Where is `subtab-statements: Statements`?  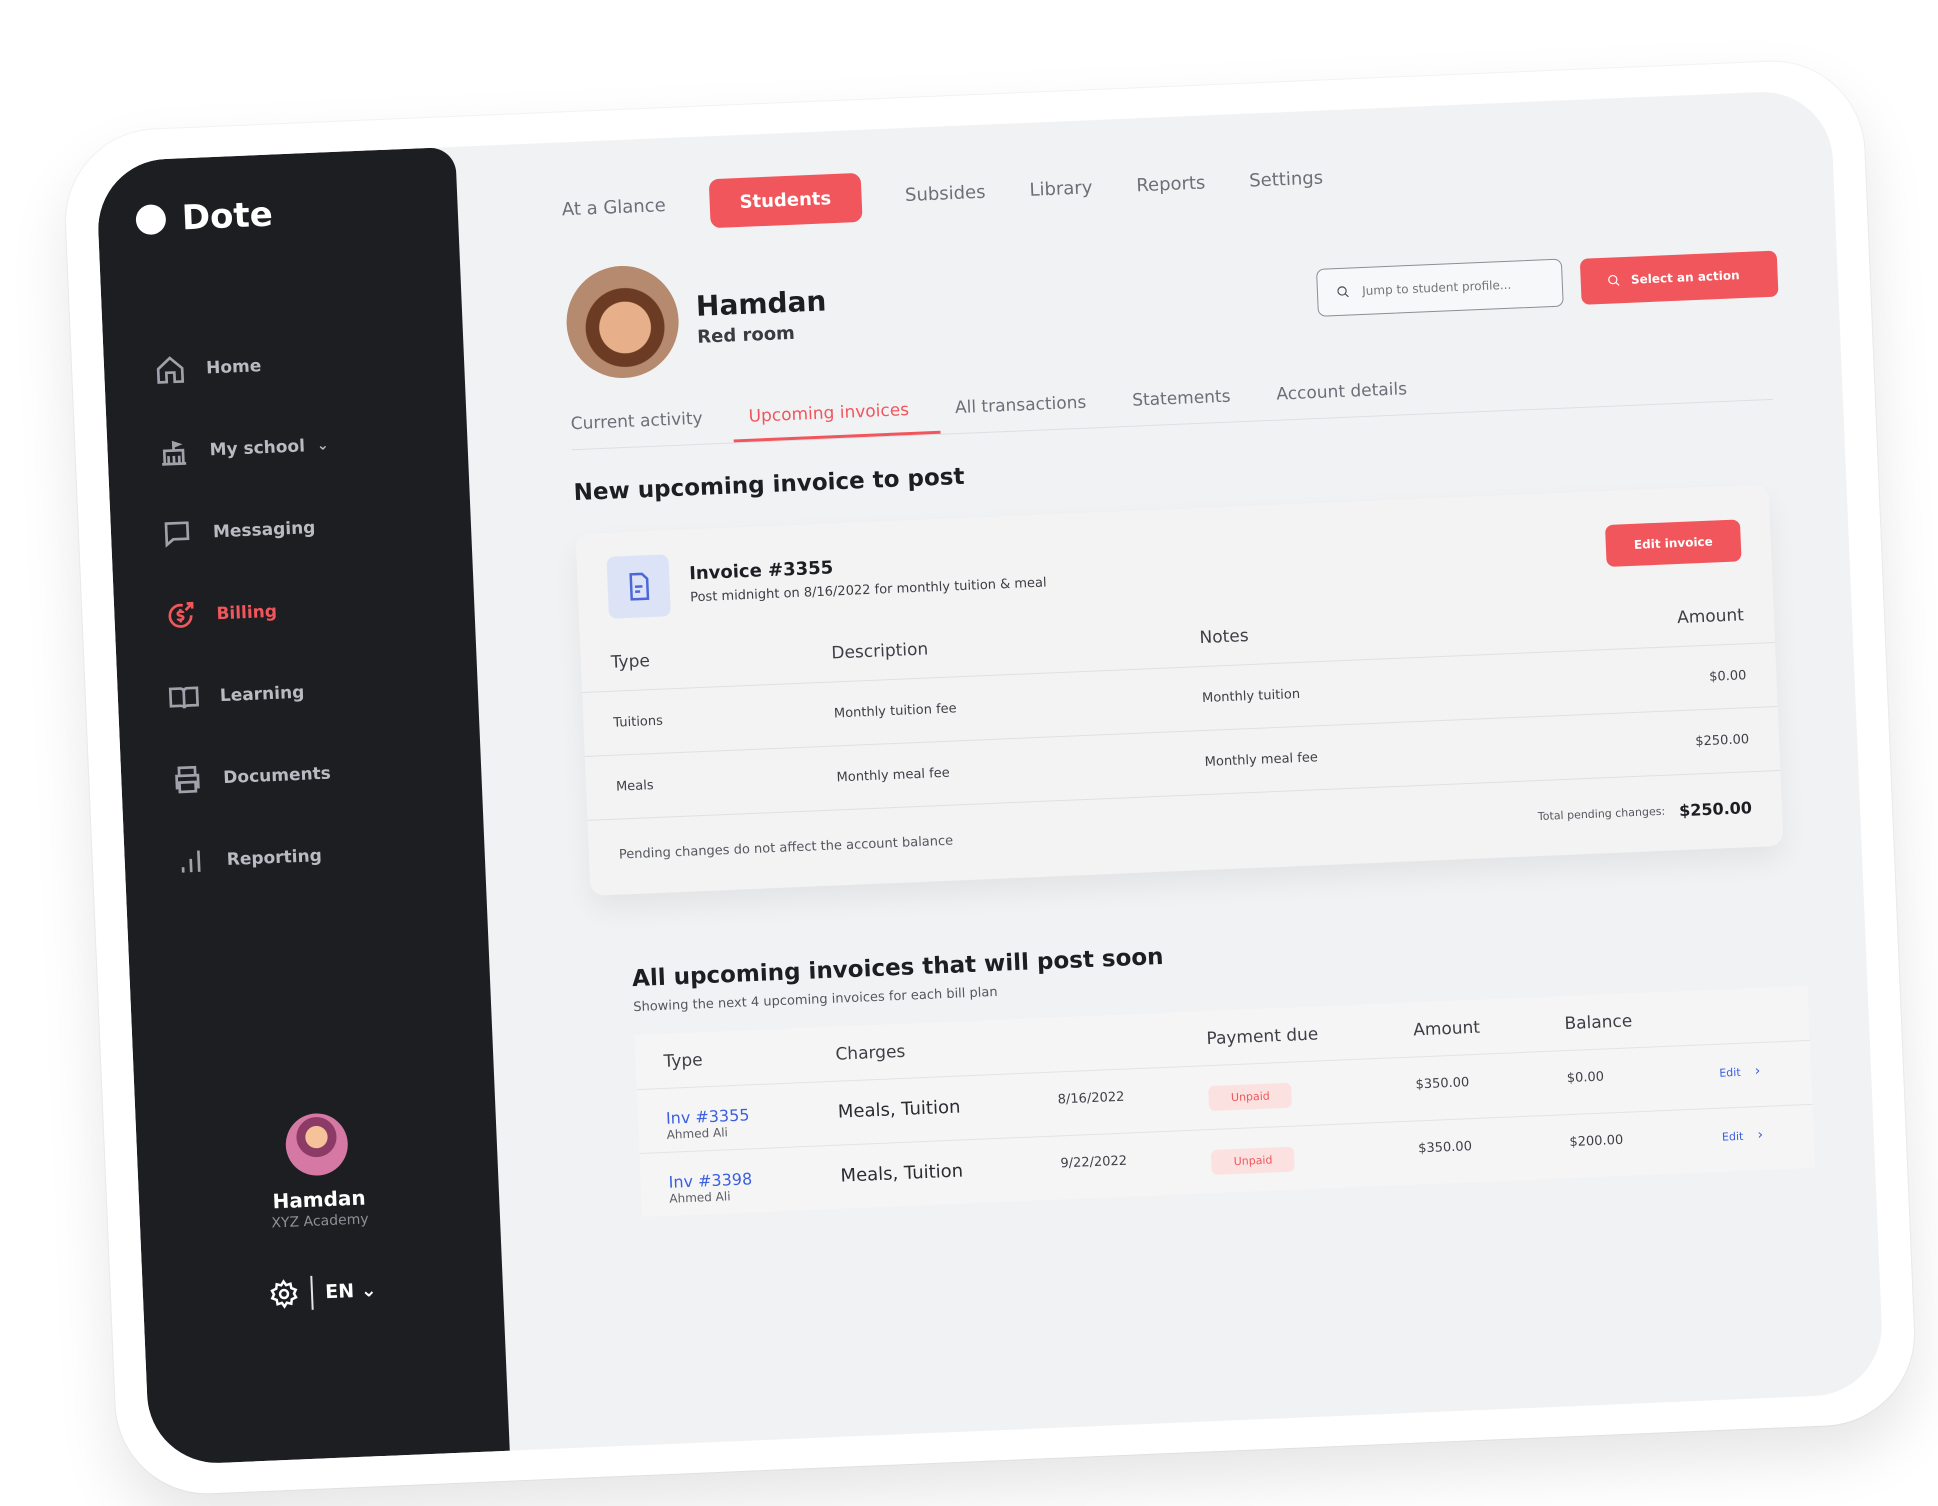
subtab-statements: Statements is located at coordinates (1189, 405).